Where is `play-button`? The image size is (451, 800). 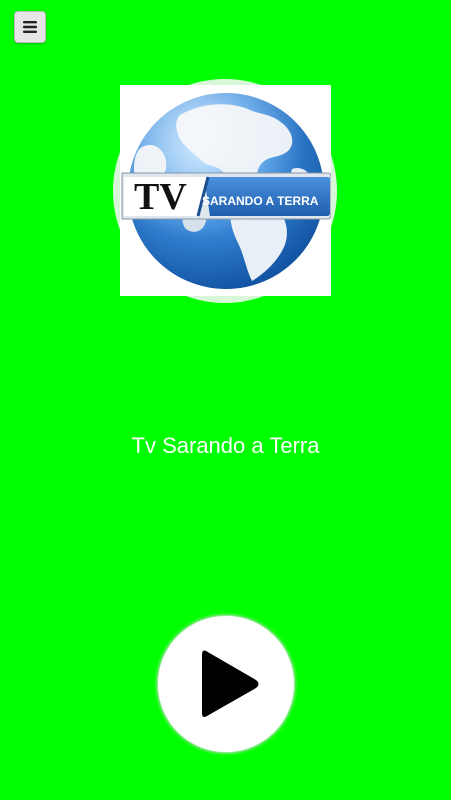 play-button is located at coordinates (226, 684).